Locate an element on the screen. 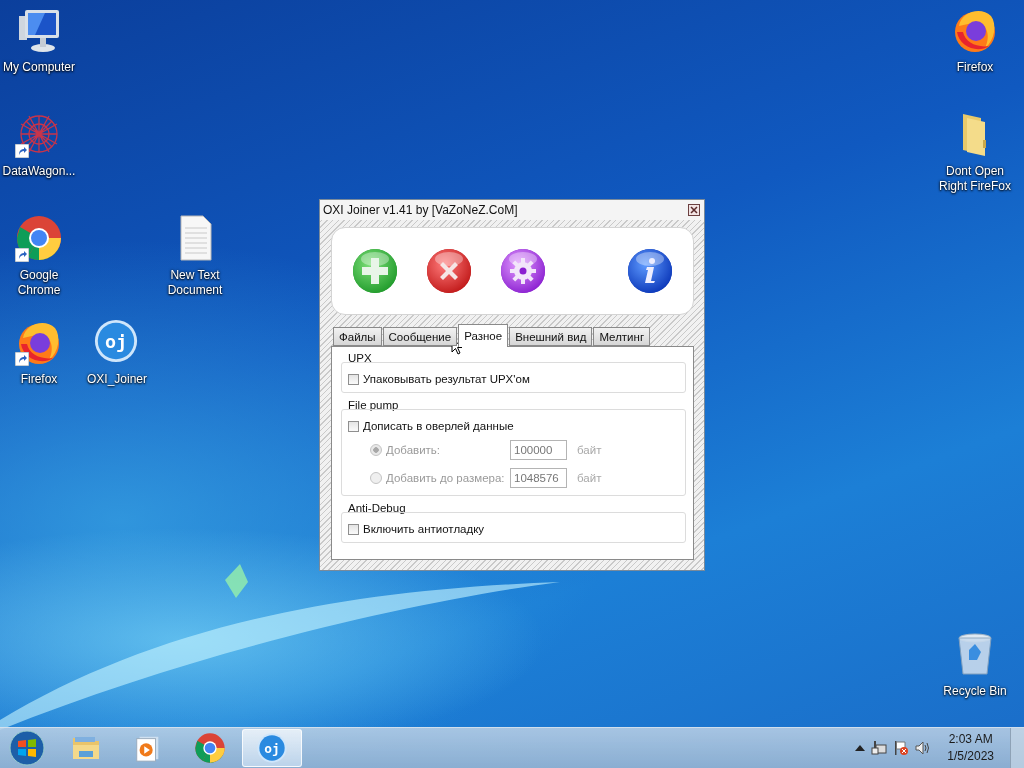 Image resolution: width=1024 pixels, height=768 pixels. radio-label: Добавить: is located at coordinates (413, 450).